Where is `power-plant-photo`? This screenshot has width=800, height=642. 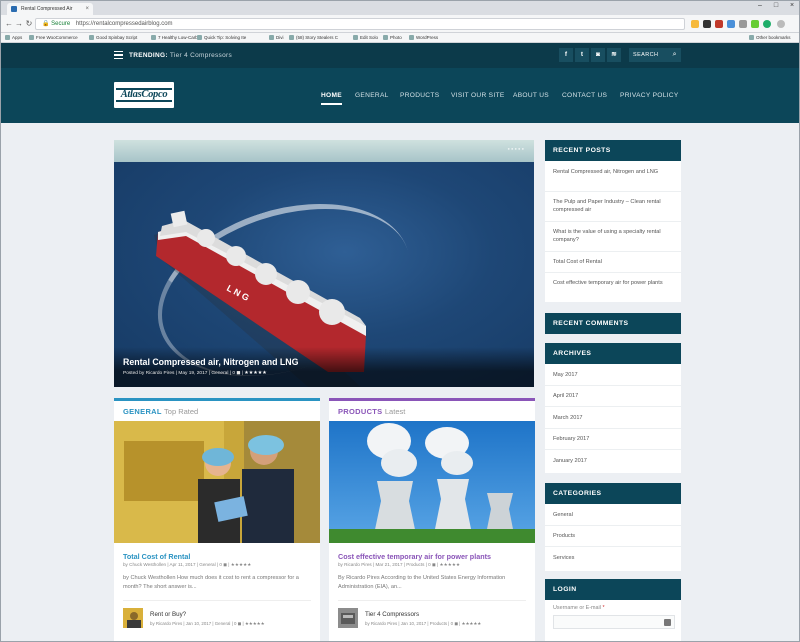
power-plant-photo is located at coordinates (432, 482).